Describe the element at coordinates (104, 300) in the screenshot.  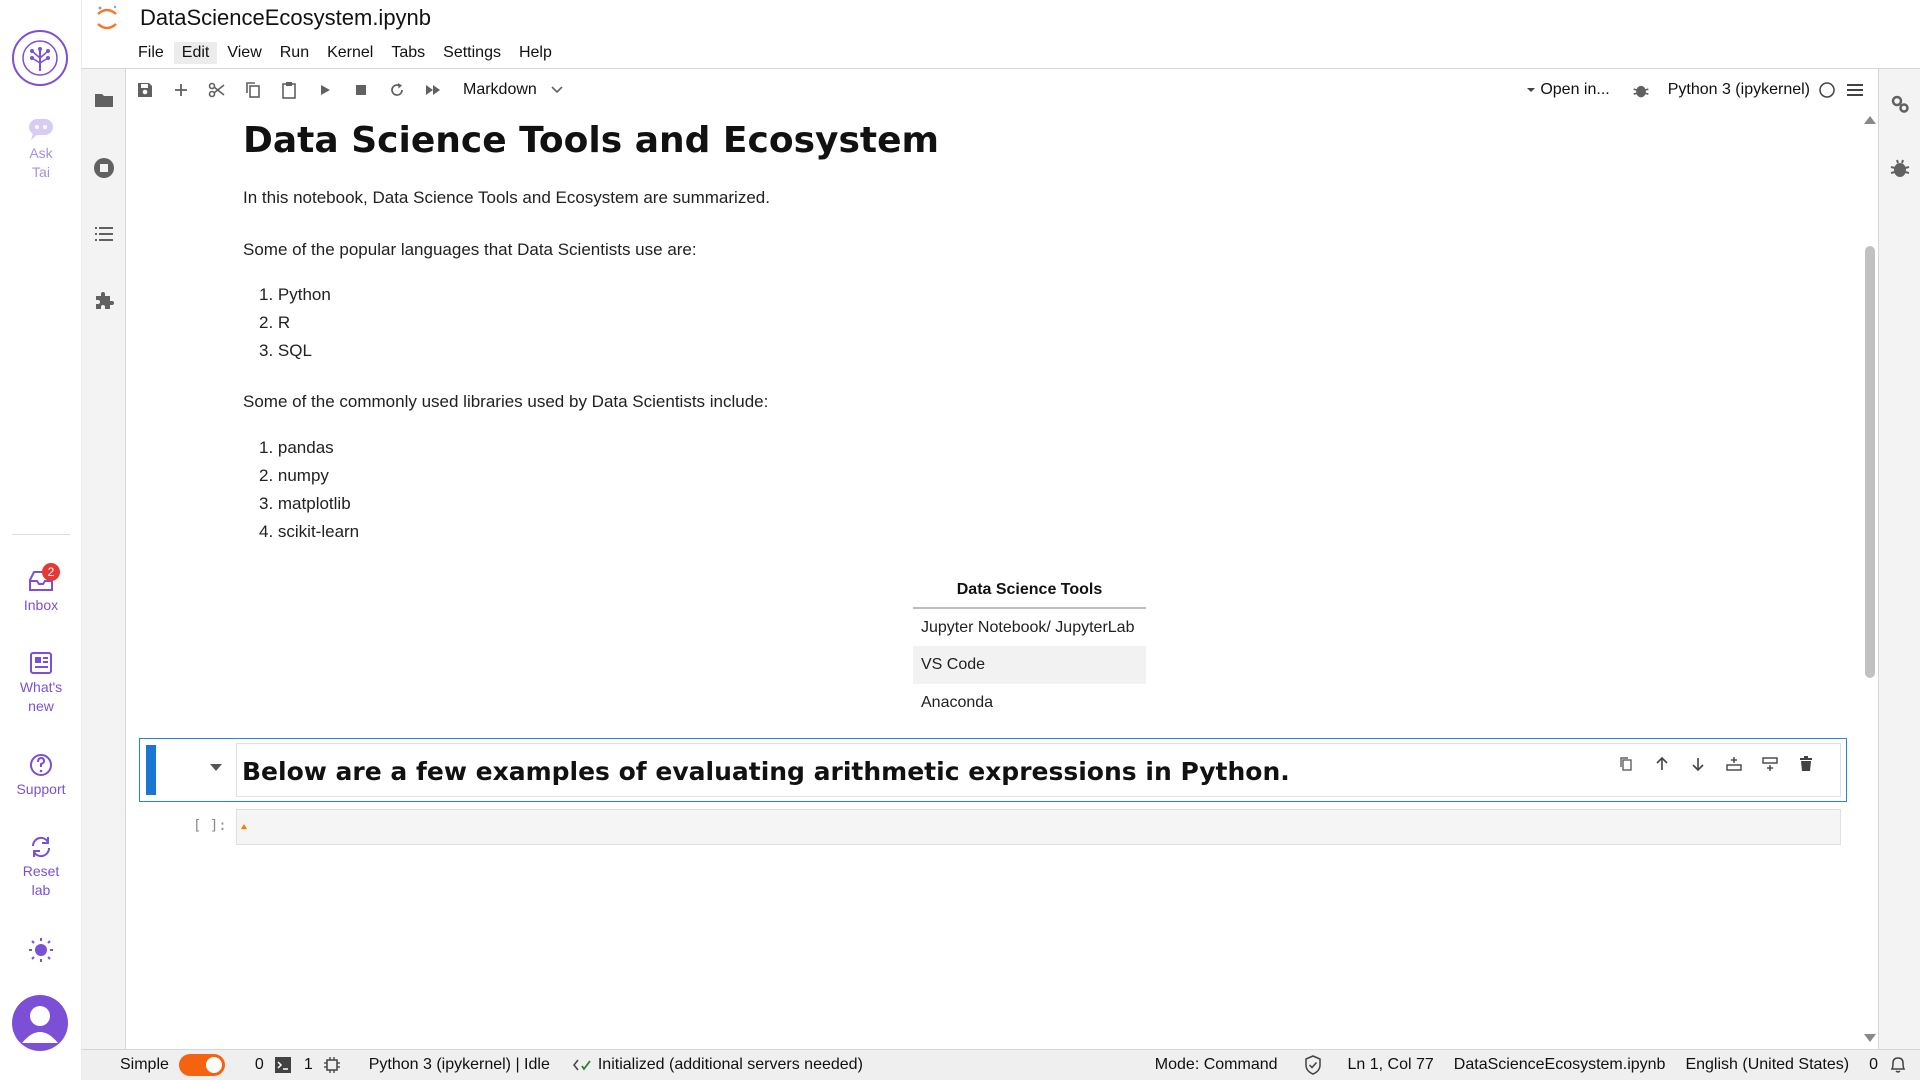
I see `extensions-icon` at that location.